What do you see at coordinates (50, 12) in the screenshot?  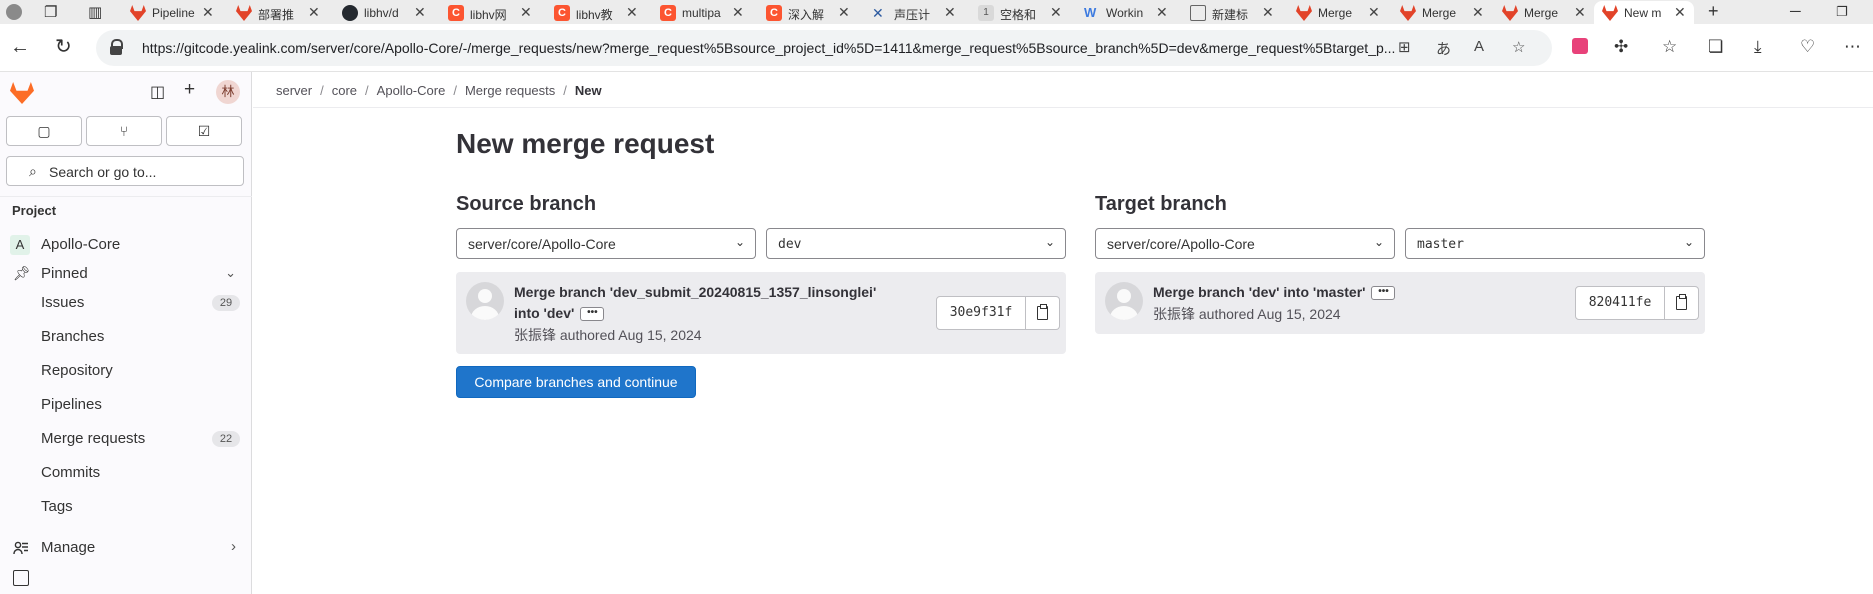 I see `workspaces-icon: ❐` at bounding box center [50, 12].